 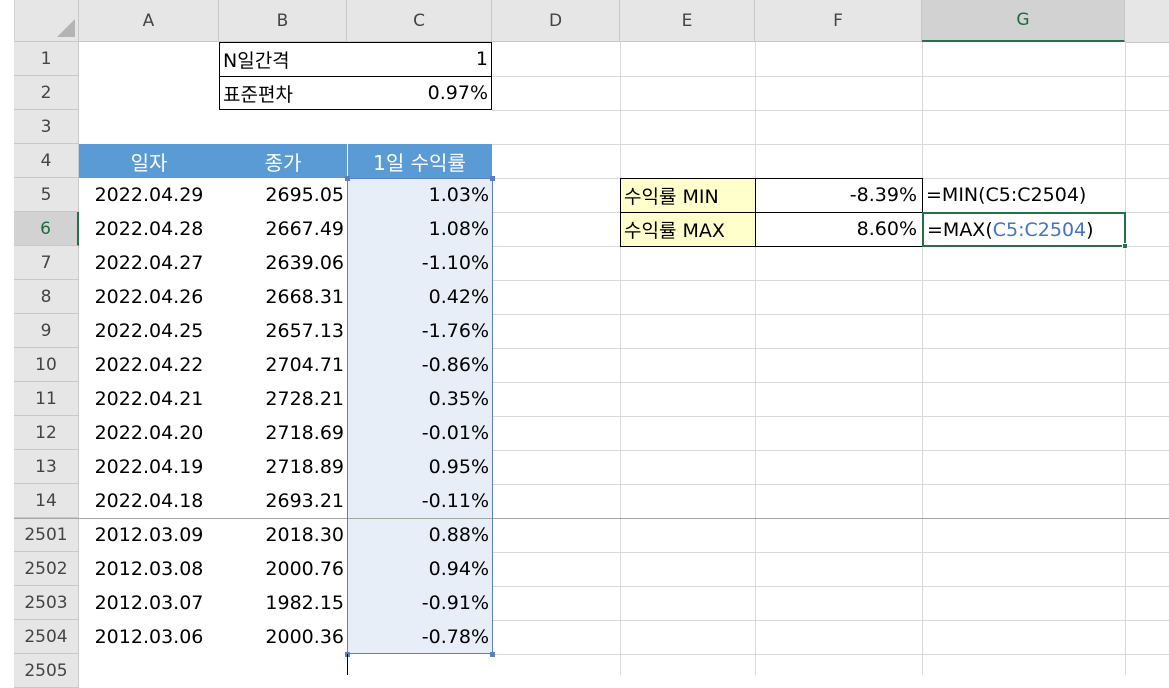 What do you see at coordinates (46, 93) in the screenshot?
I see `row-header-2: 2` at bounding box center [46, 93].